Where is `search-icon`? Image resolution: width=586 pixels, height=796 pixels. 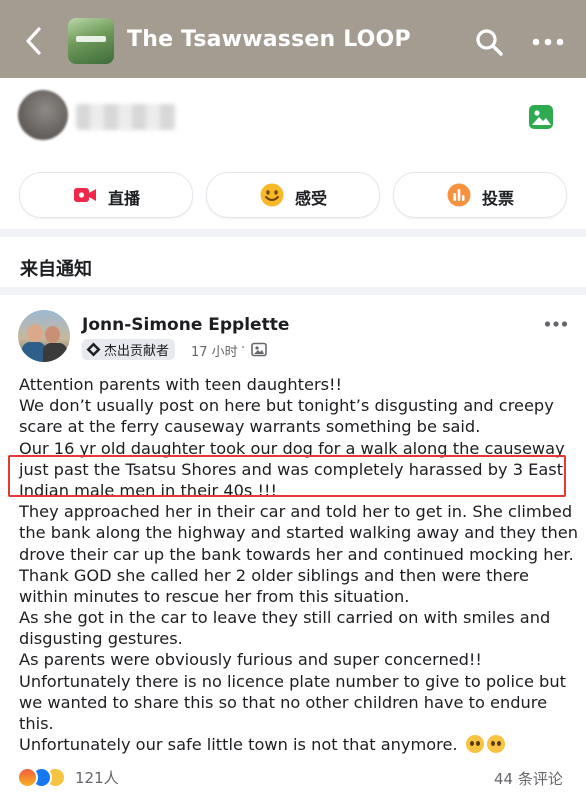
search-icon is located at coordinates (489, 42).